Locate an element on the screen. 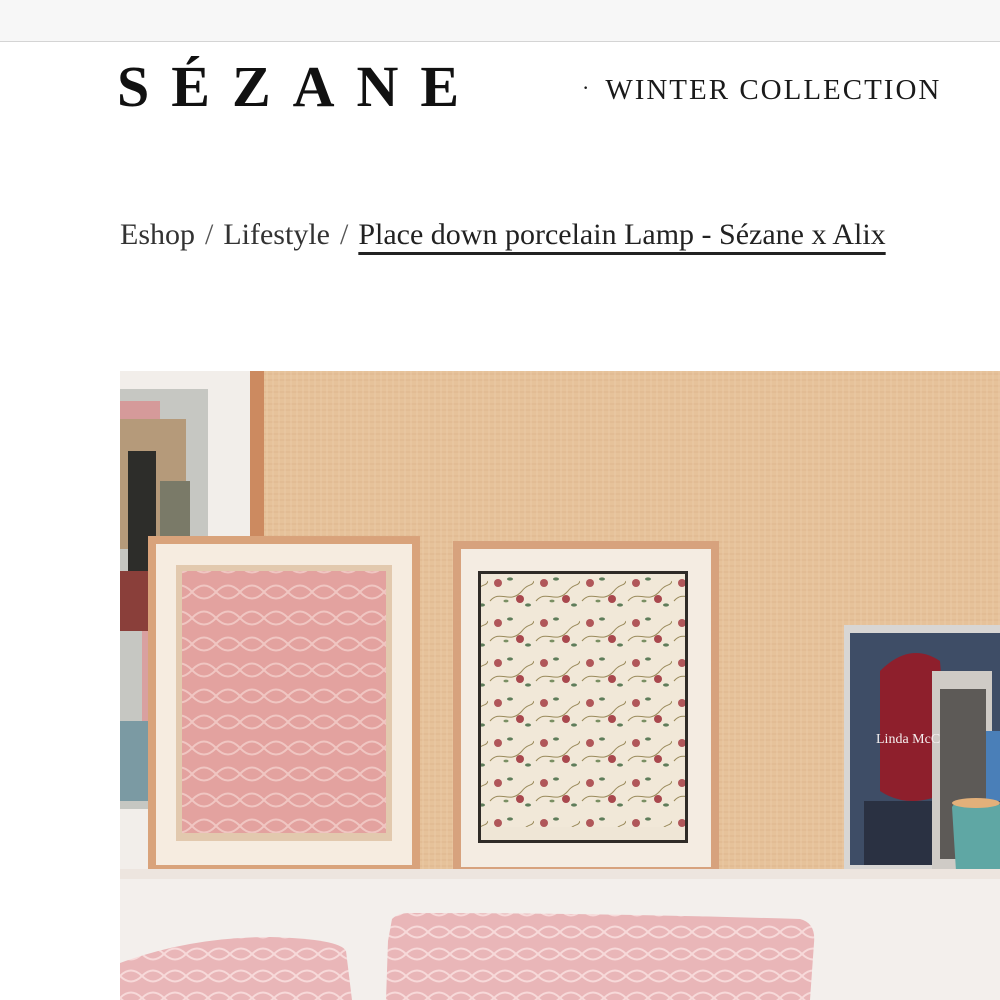 Image resolution: width=1000 pixels, height=1000 pixels. breadcrumb-eshop: Eshop is located at coordinates (157, 234).